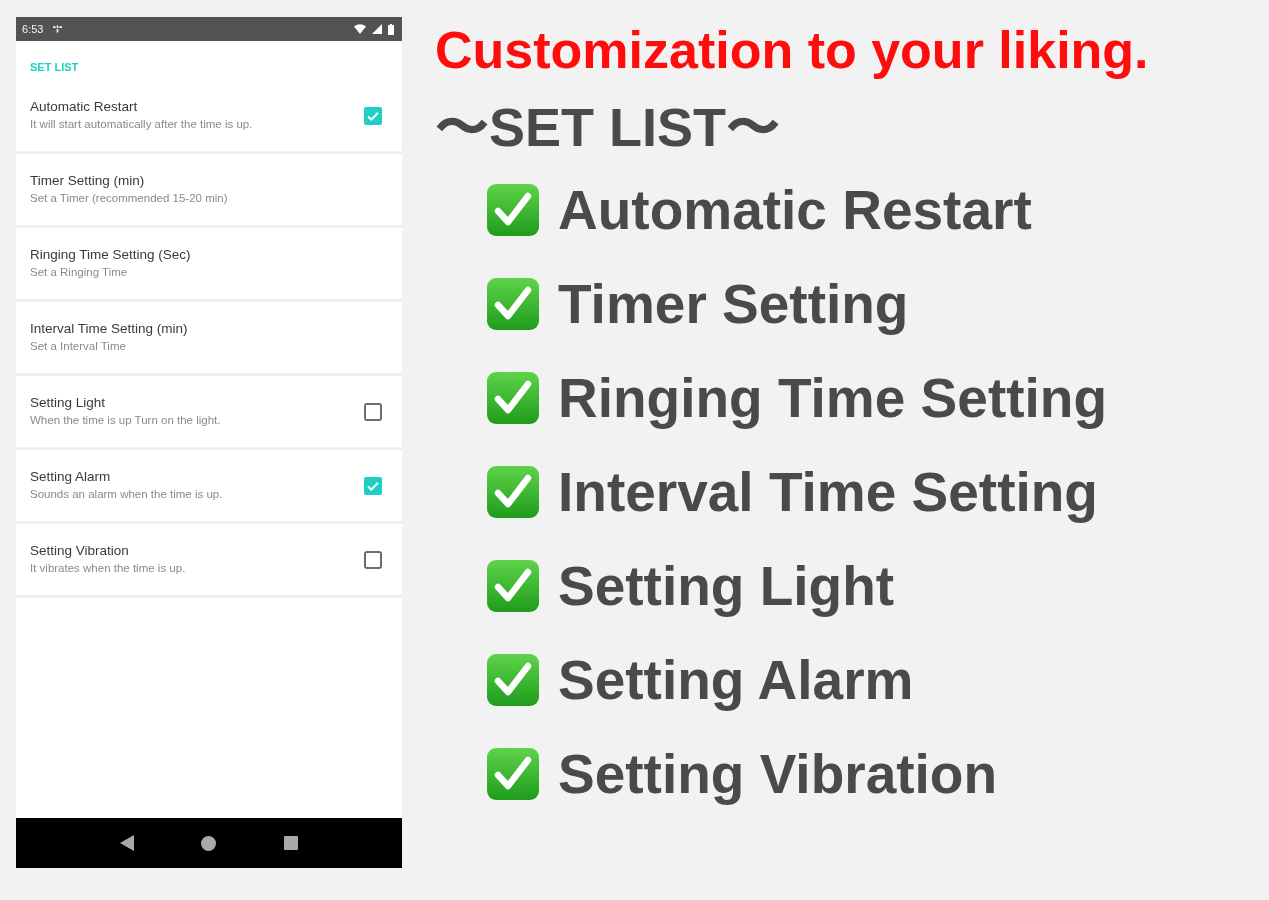 The image size is (1269, 900). What do you see at coordinates (792, 50) in the screenshot?
I see `headline: Customization to your liking.` at bounding box center [792, 50].